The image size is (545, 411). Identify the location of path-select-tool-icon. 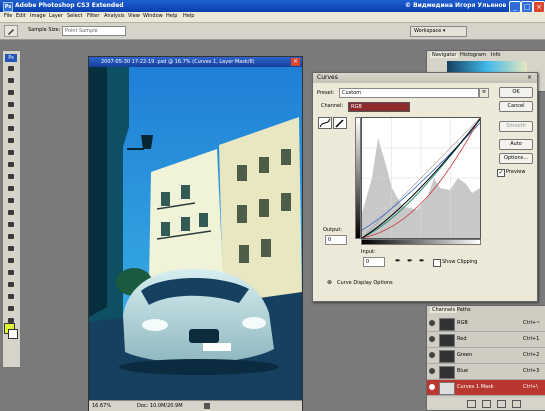
(11, 260).